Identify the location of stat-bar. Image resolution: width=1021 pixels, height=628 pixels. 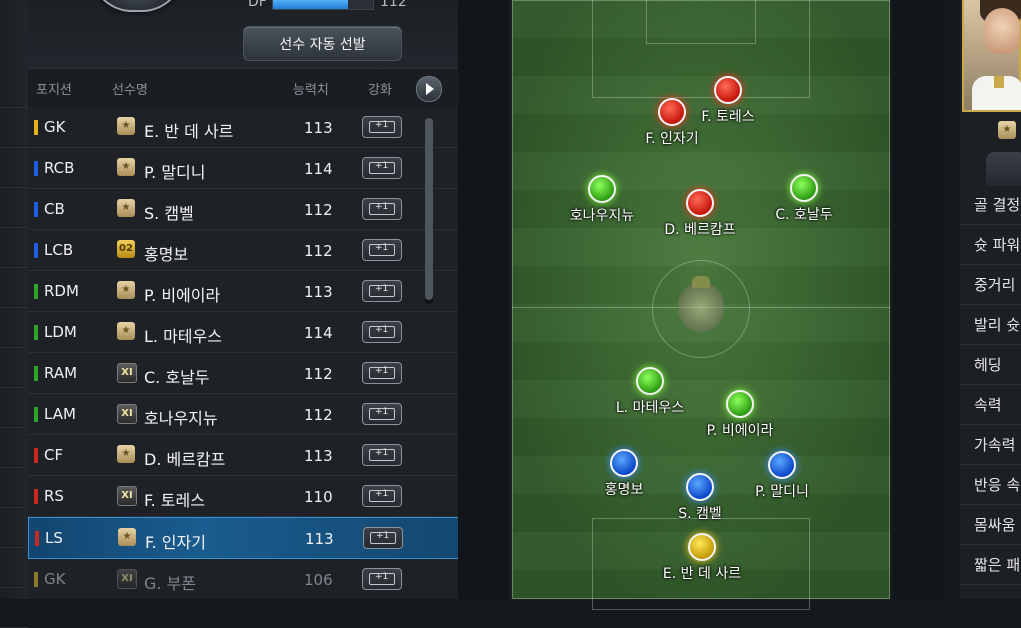
(323, 5).